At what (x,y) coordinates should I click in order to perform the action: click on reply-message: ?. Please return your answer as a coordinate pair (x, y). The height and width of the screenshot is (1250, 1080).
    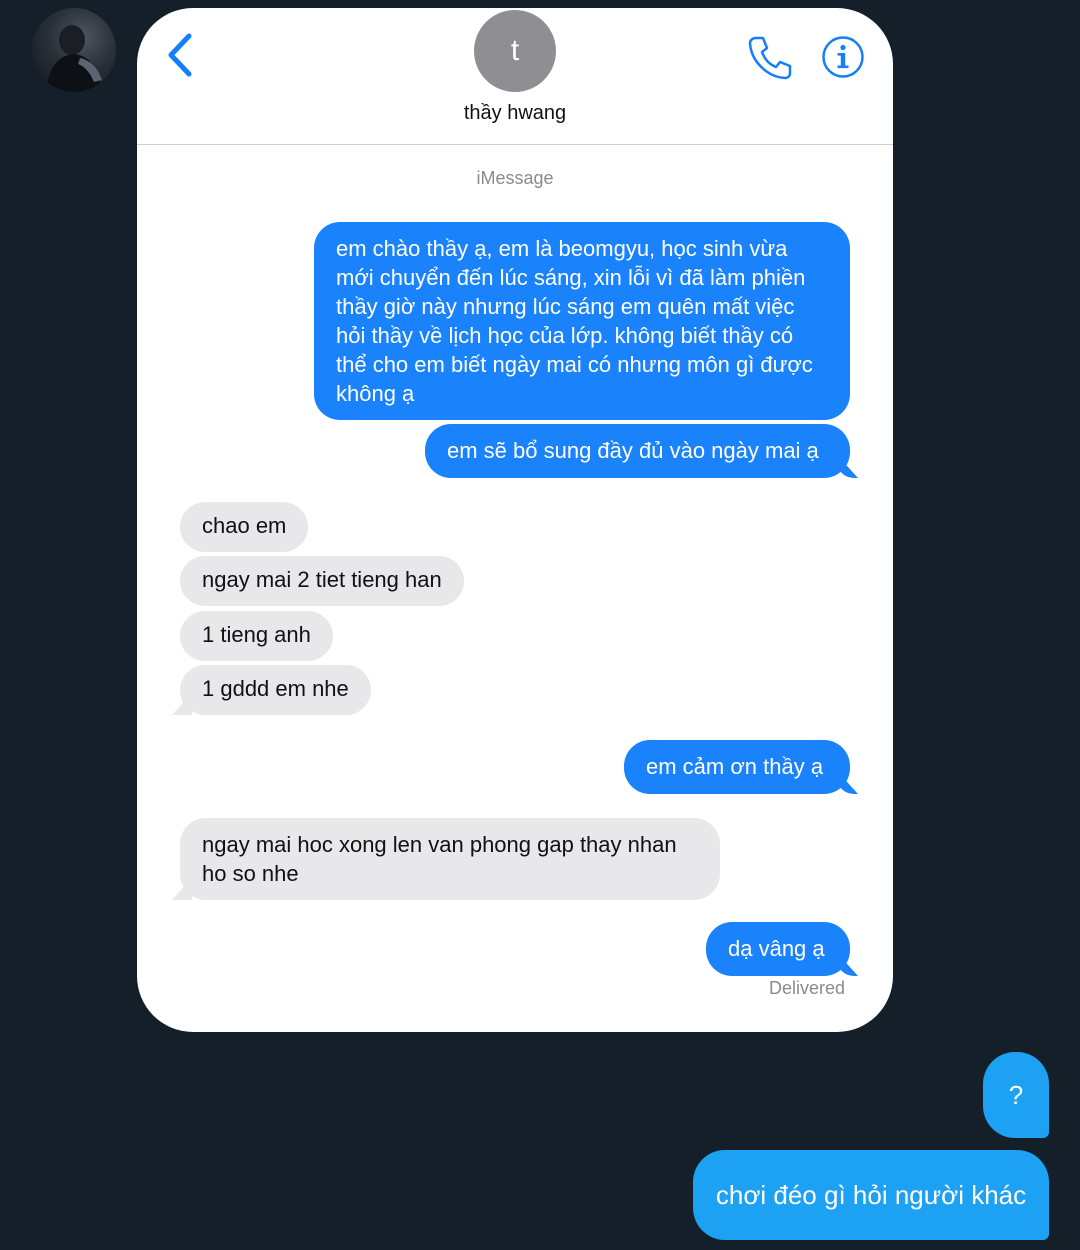
    Looking at the image, I should click on (1016, 1095).